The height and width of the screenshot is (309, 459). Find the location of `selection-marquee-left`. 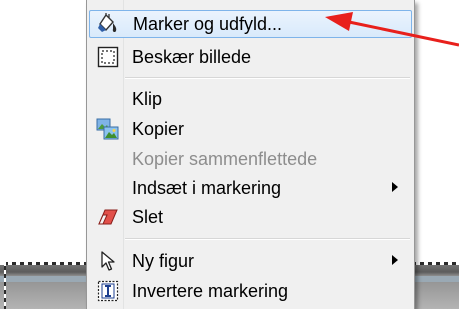

selection-marquee-left is located at coordinates (5, 285).